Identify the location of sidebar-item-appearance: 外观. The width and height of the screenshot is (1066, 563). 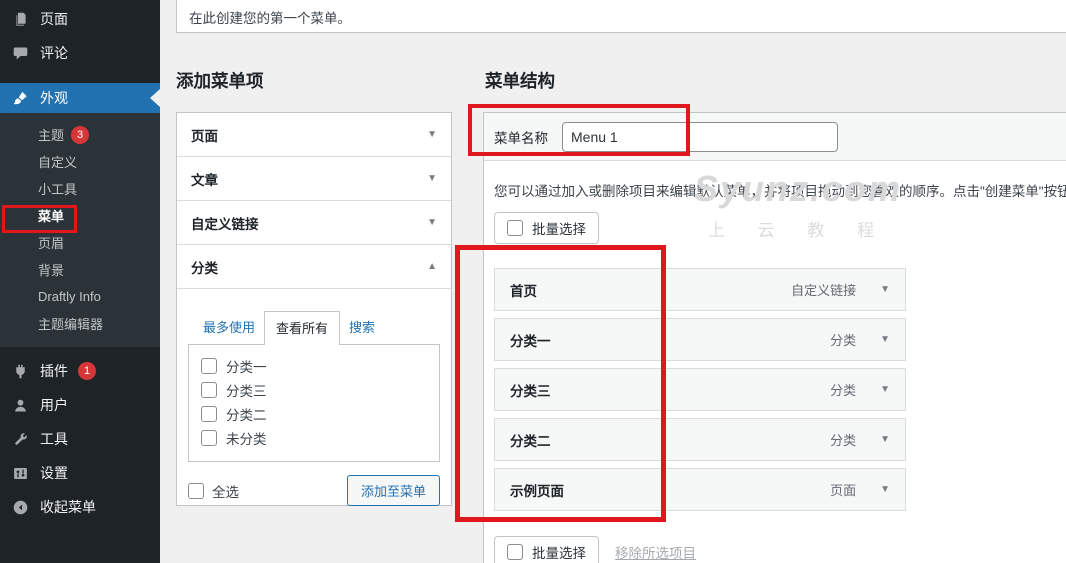
(80, 98).